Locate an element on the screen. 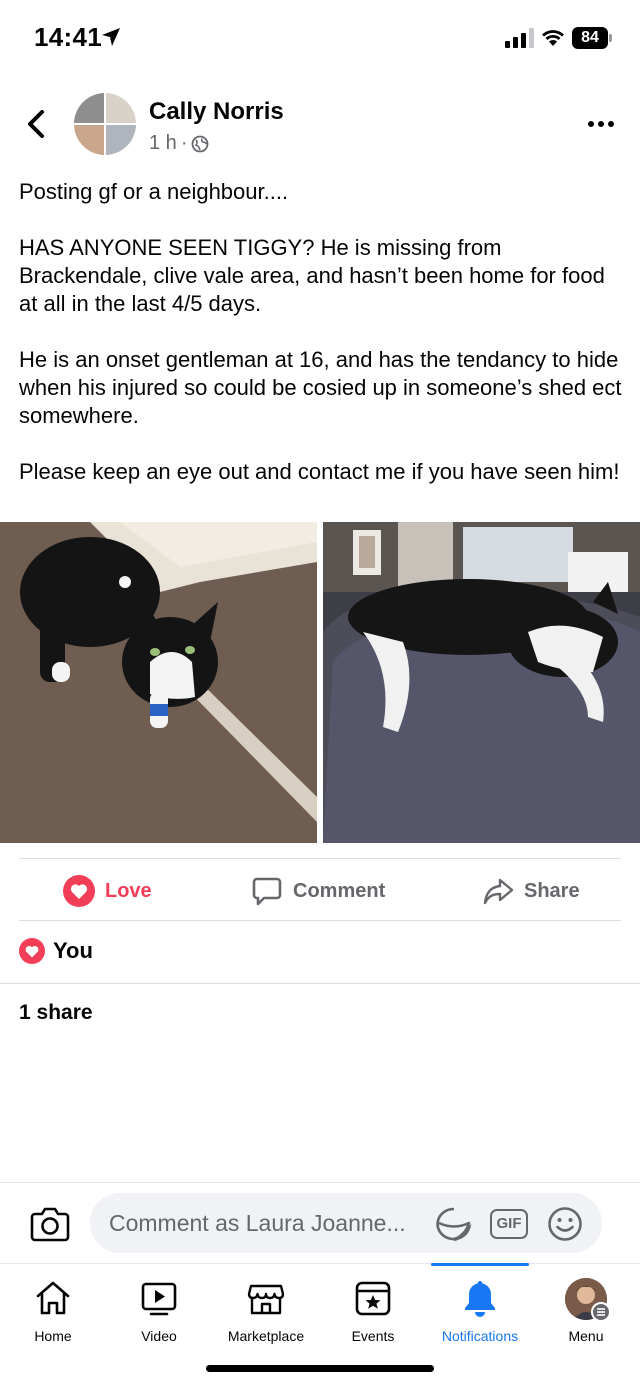  love-button: Love is located at coordinates (107, 891).